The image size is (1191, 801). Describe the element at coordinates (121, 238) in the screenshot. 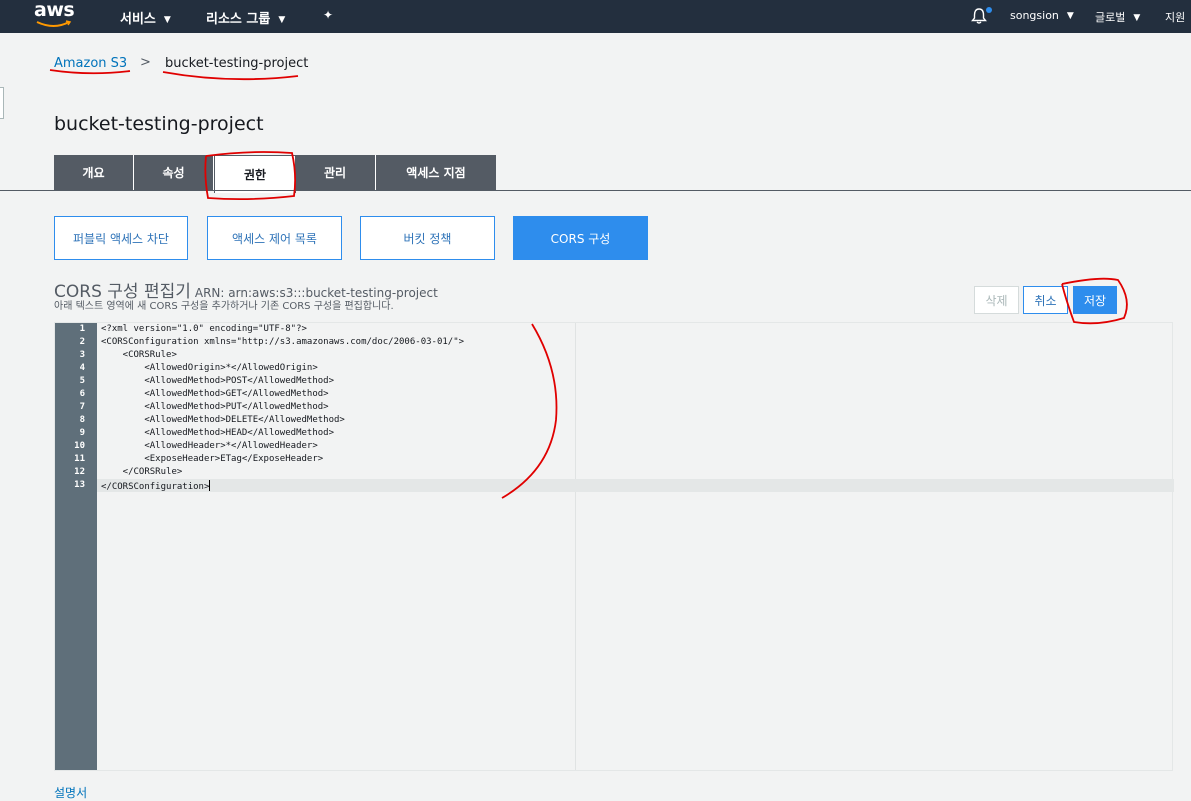

I see `block-public-access-button: 퍼블릭 액세스 차단` at that location.